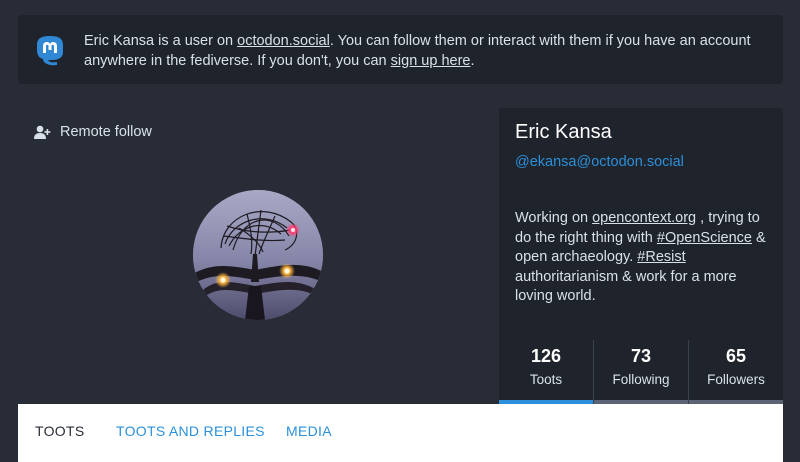 The height and width of the screenshot is (462, 800). What do you see at coordinates (554, 218) in the screenshot?
I see `bio-text: Working on` at bounding box center [554, 218].